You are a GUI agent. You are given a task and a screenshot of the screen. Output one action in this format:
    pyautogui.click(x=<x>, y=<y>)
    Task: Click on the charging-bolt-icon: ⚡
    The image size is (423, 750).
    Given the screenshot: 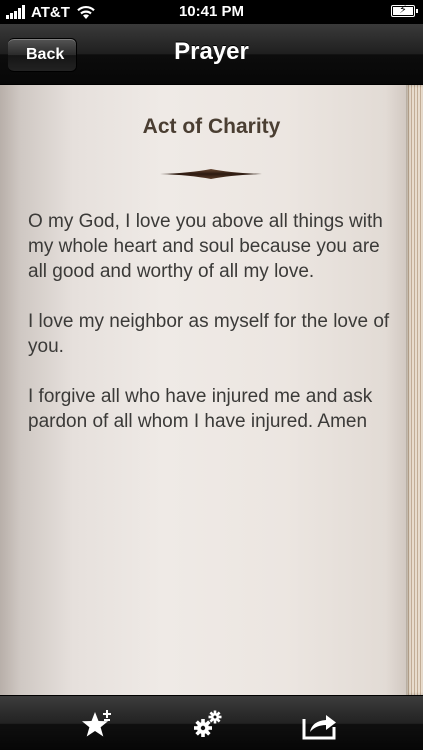 What is the action you would take?
    pyautogui.click(x=403, y=10)
    